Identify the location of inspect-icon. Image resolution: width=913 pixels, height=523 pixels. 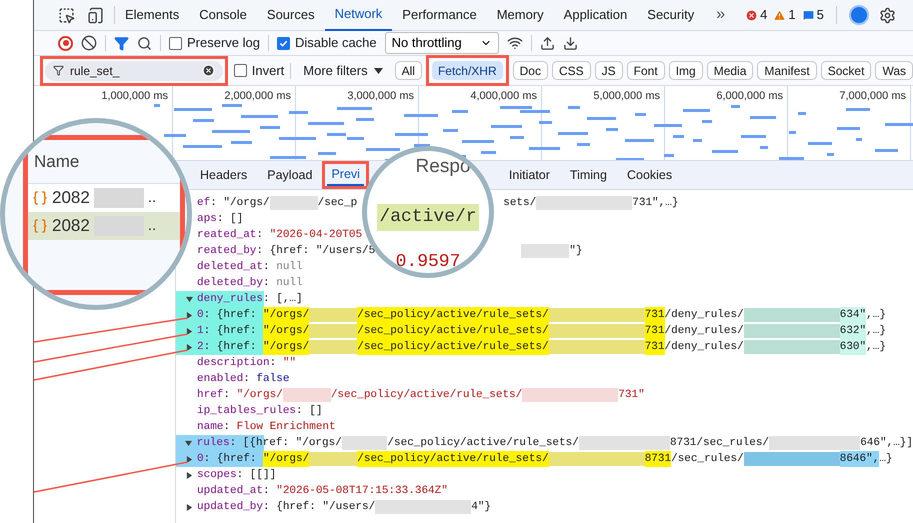
(66, 15).